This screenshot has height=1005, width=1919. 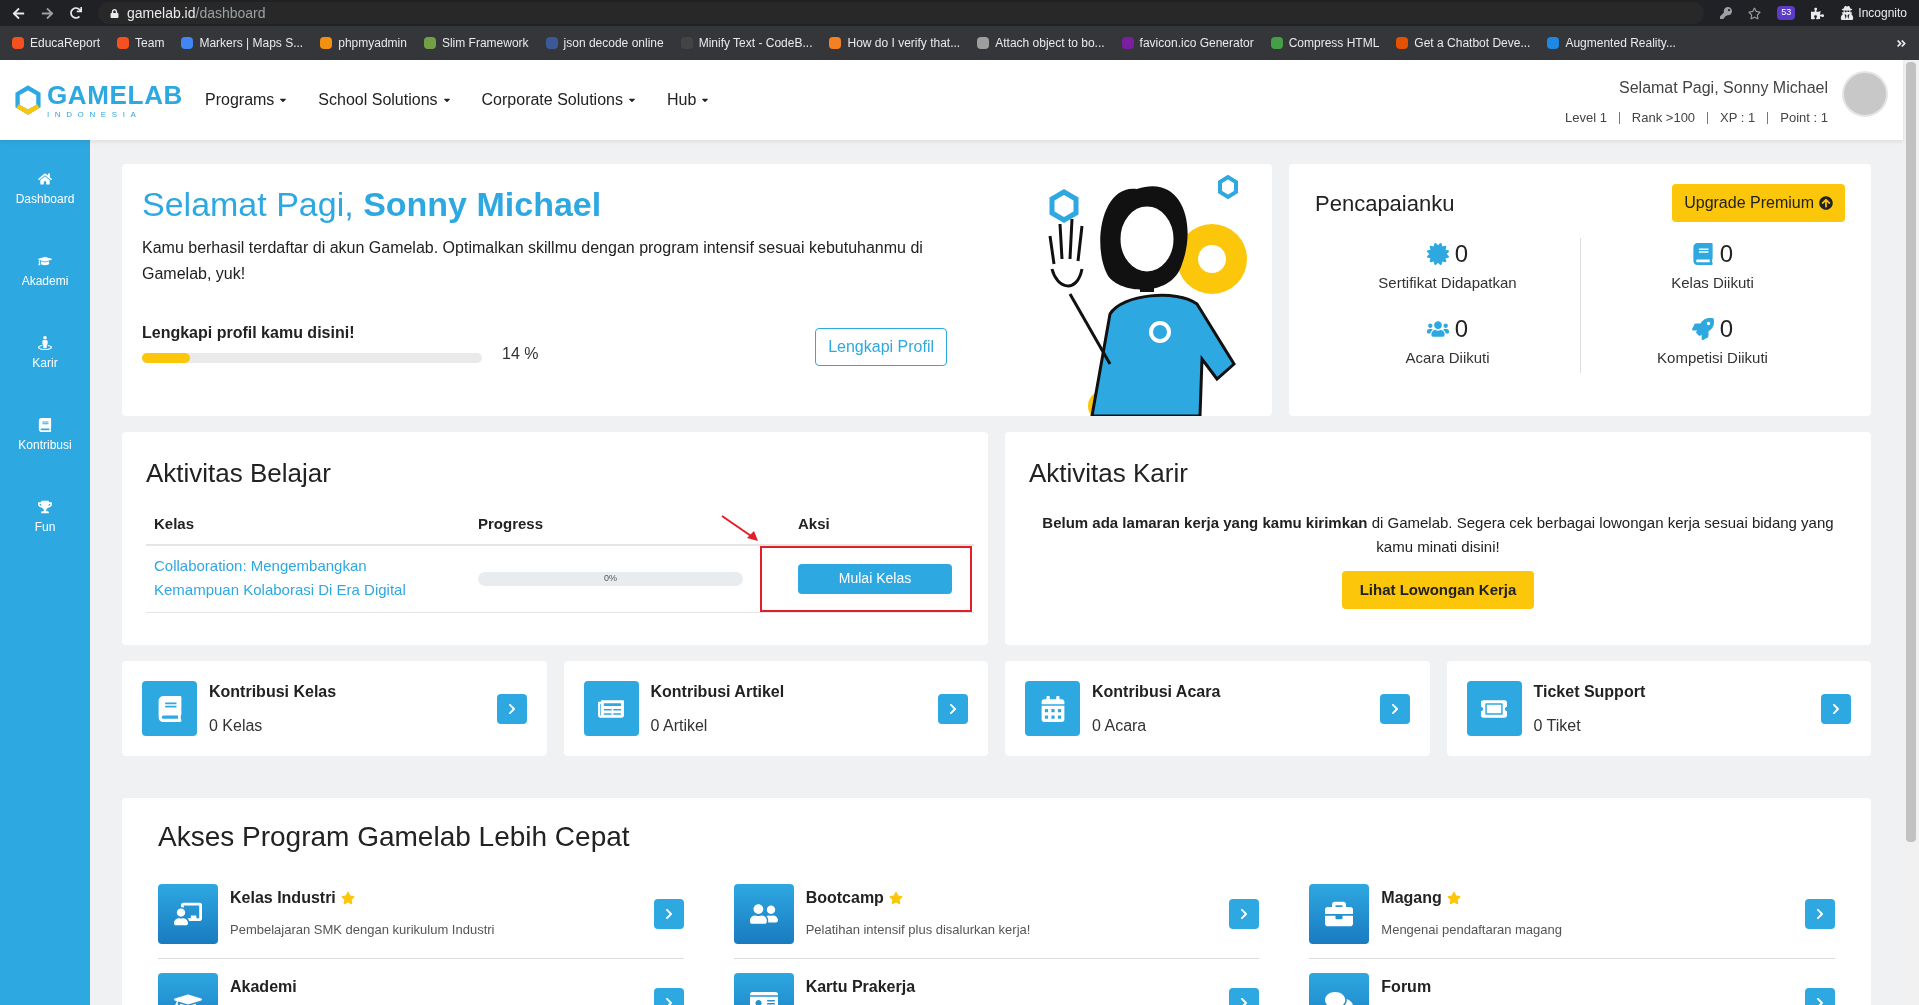 I want to click on program-row: Bootcamp Pelatihan intensif plus disalurkan kerja!, so click(x=996, y=914).